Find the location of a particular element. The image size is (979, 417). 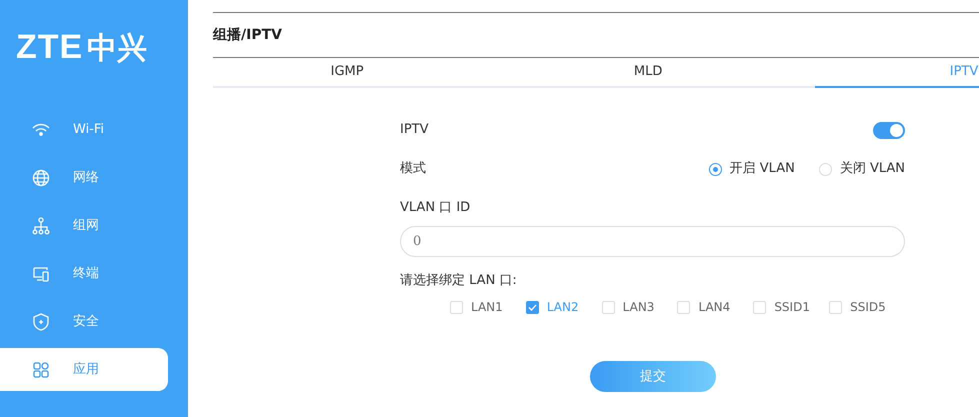

submit-button: 提交 is located at coordinates (653, 376).